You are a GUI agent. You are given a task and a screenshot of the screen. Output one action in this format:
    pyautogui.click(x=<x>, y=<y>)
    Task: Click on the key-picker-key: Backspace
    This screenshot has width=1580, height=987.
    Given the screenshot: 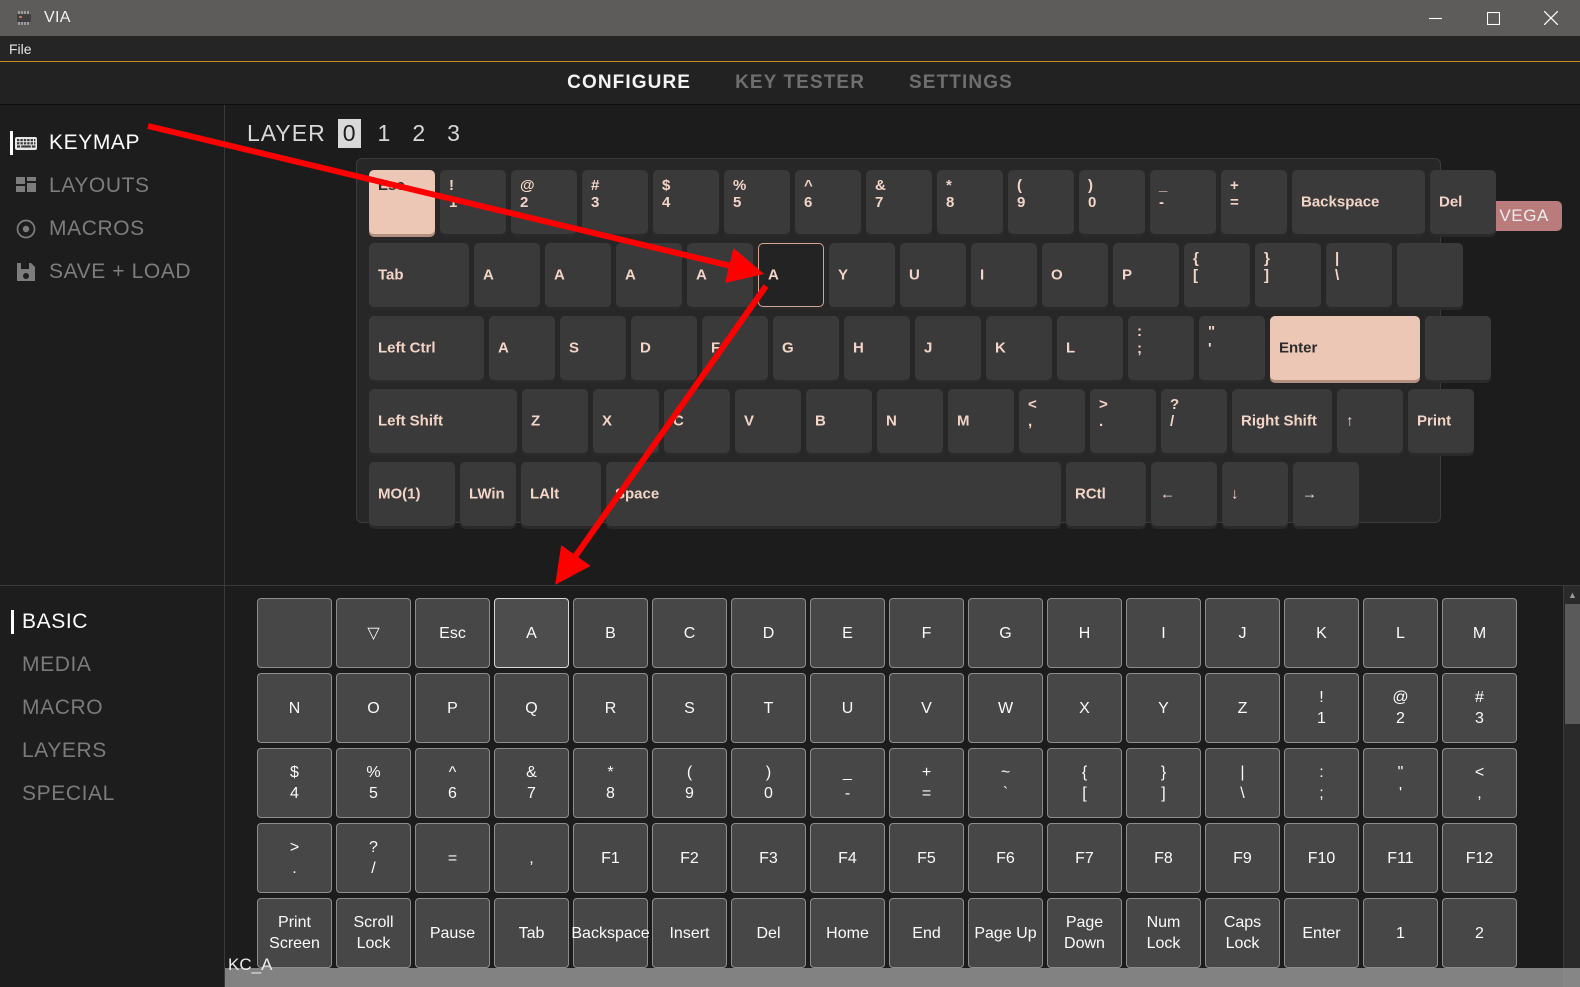 What is the action you would take?
    pyautogui.click(x=610, y=933)
    